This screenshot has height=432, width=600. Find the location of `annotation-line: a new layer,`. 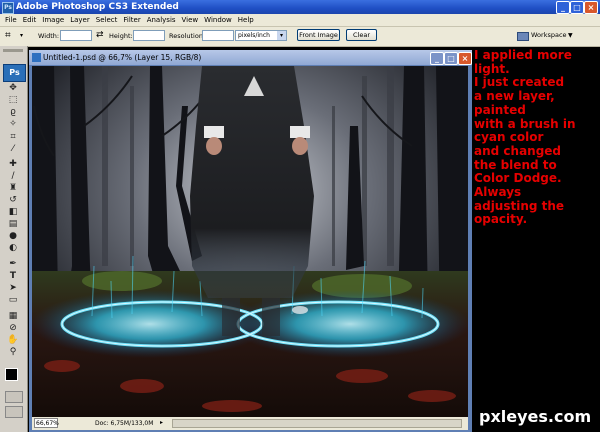

annotation-line: a new layer, is located at coordinates (514, 96).